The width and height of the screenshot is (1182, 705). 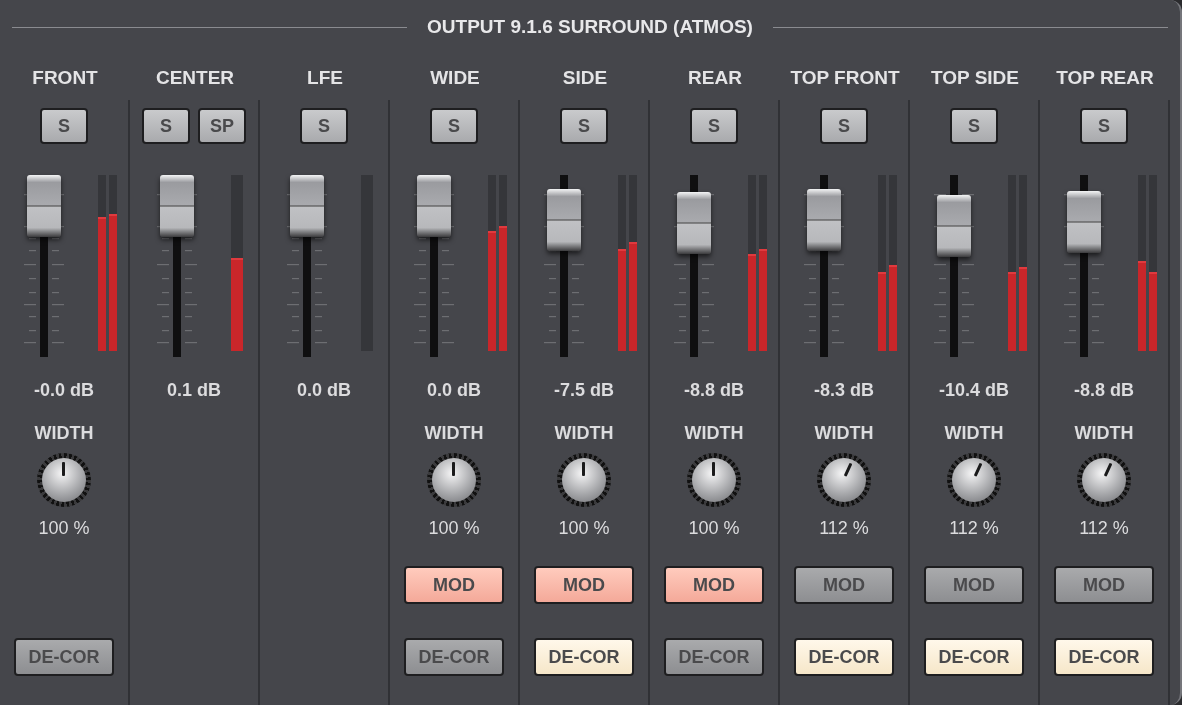 What do you see at coordinates (975, 78) in the screenshot?
I see `channel-name: TOP SIDE` at bounding box center [975, 78].